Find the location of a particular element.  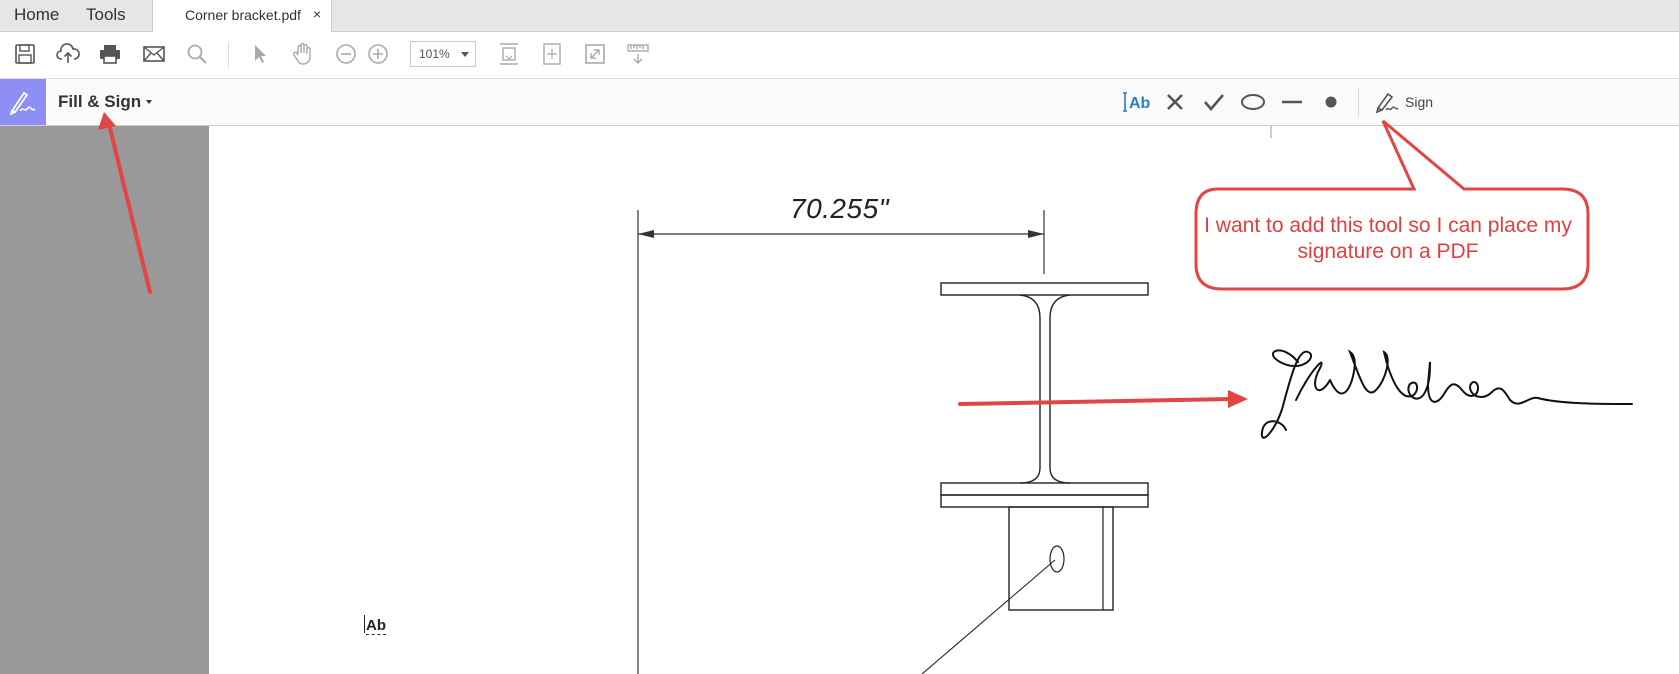

add-text-icon: Ab is located at coordinates (1136, 102).